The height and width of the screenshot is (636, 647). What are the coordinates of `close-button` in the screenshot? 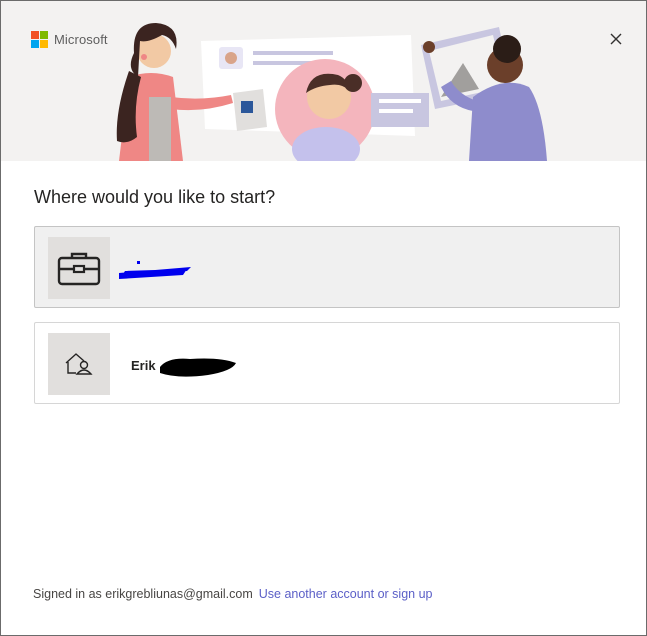 It's located at (616, 39).